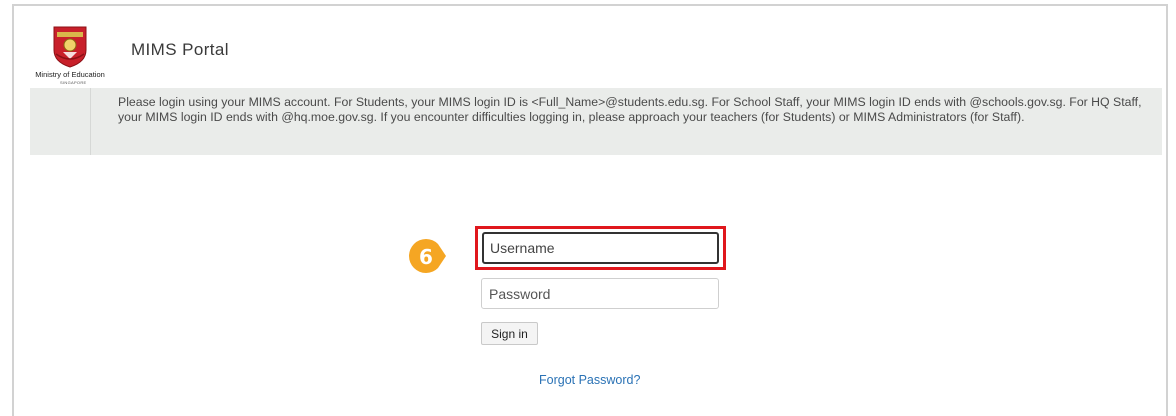 This screenshot has width=1176, height=416. I want to click on username-input, so click(600, 248).